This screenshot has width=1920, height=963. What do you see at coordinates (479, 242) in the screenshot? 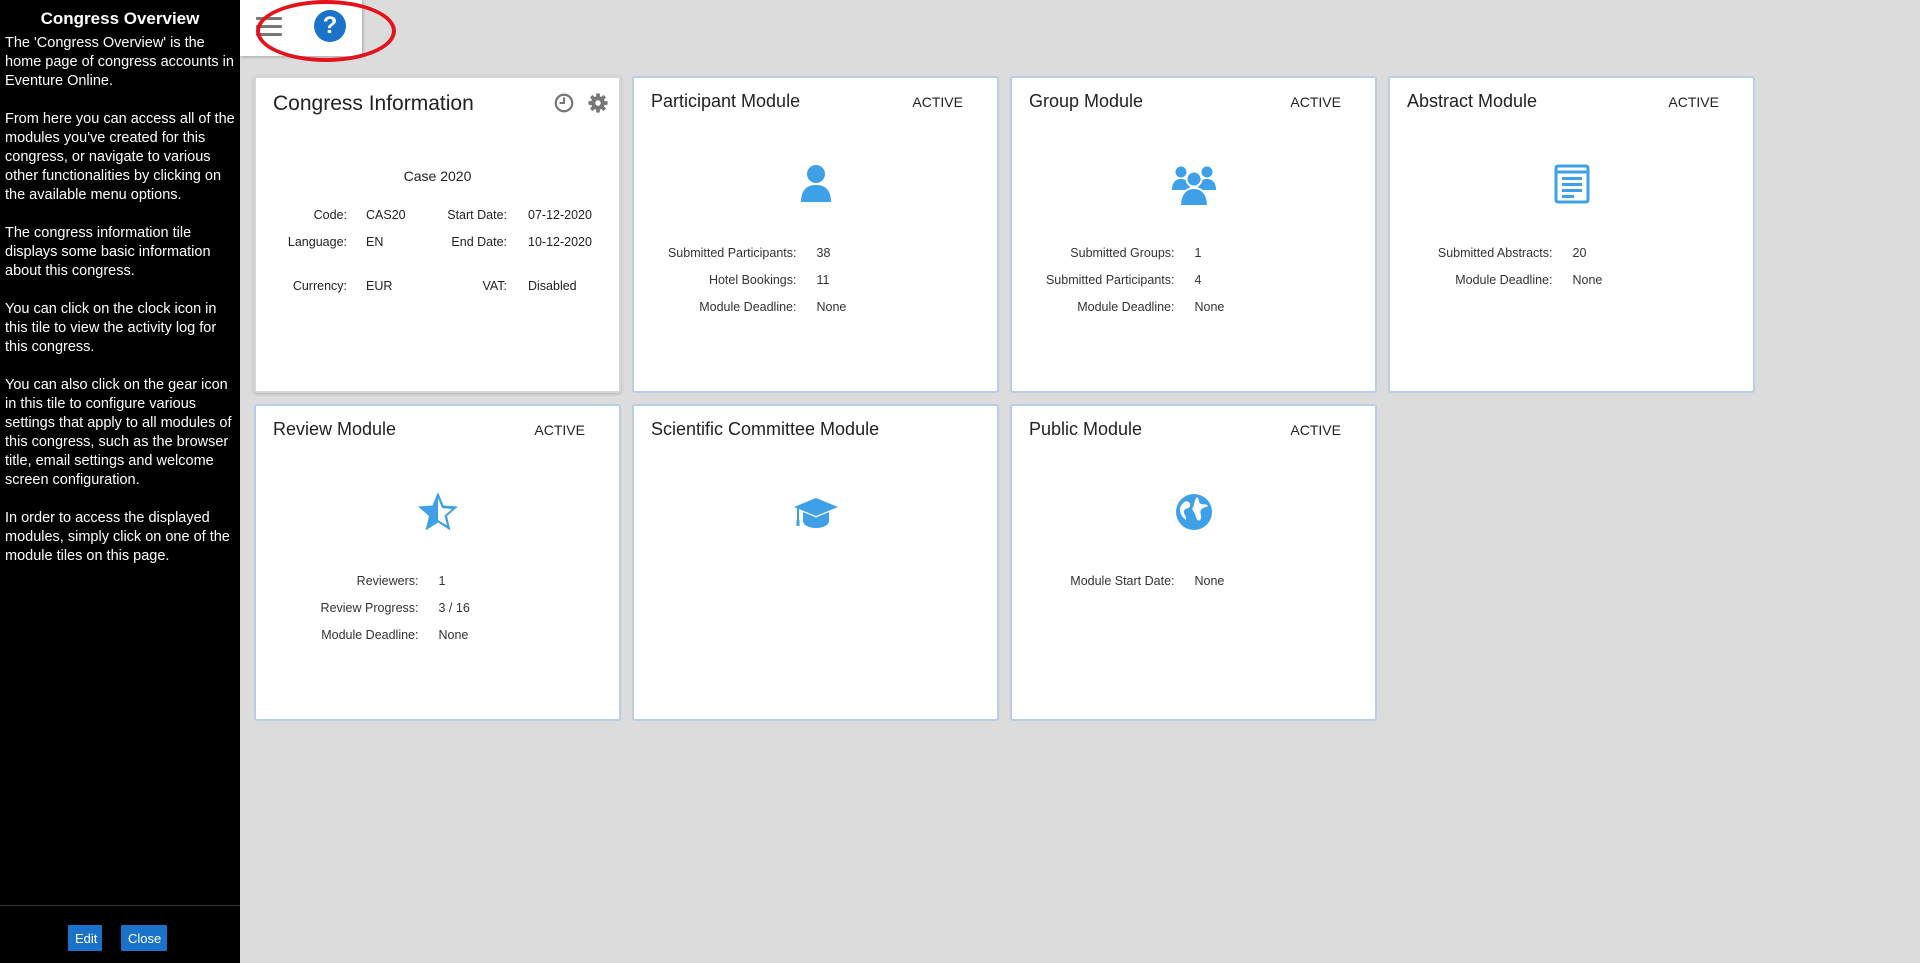
I see `end-date-label: End Date:` at bounding box center [479, 242].